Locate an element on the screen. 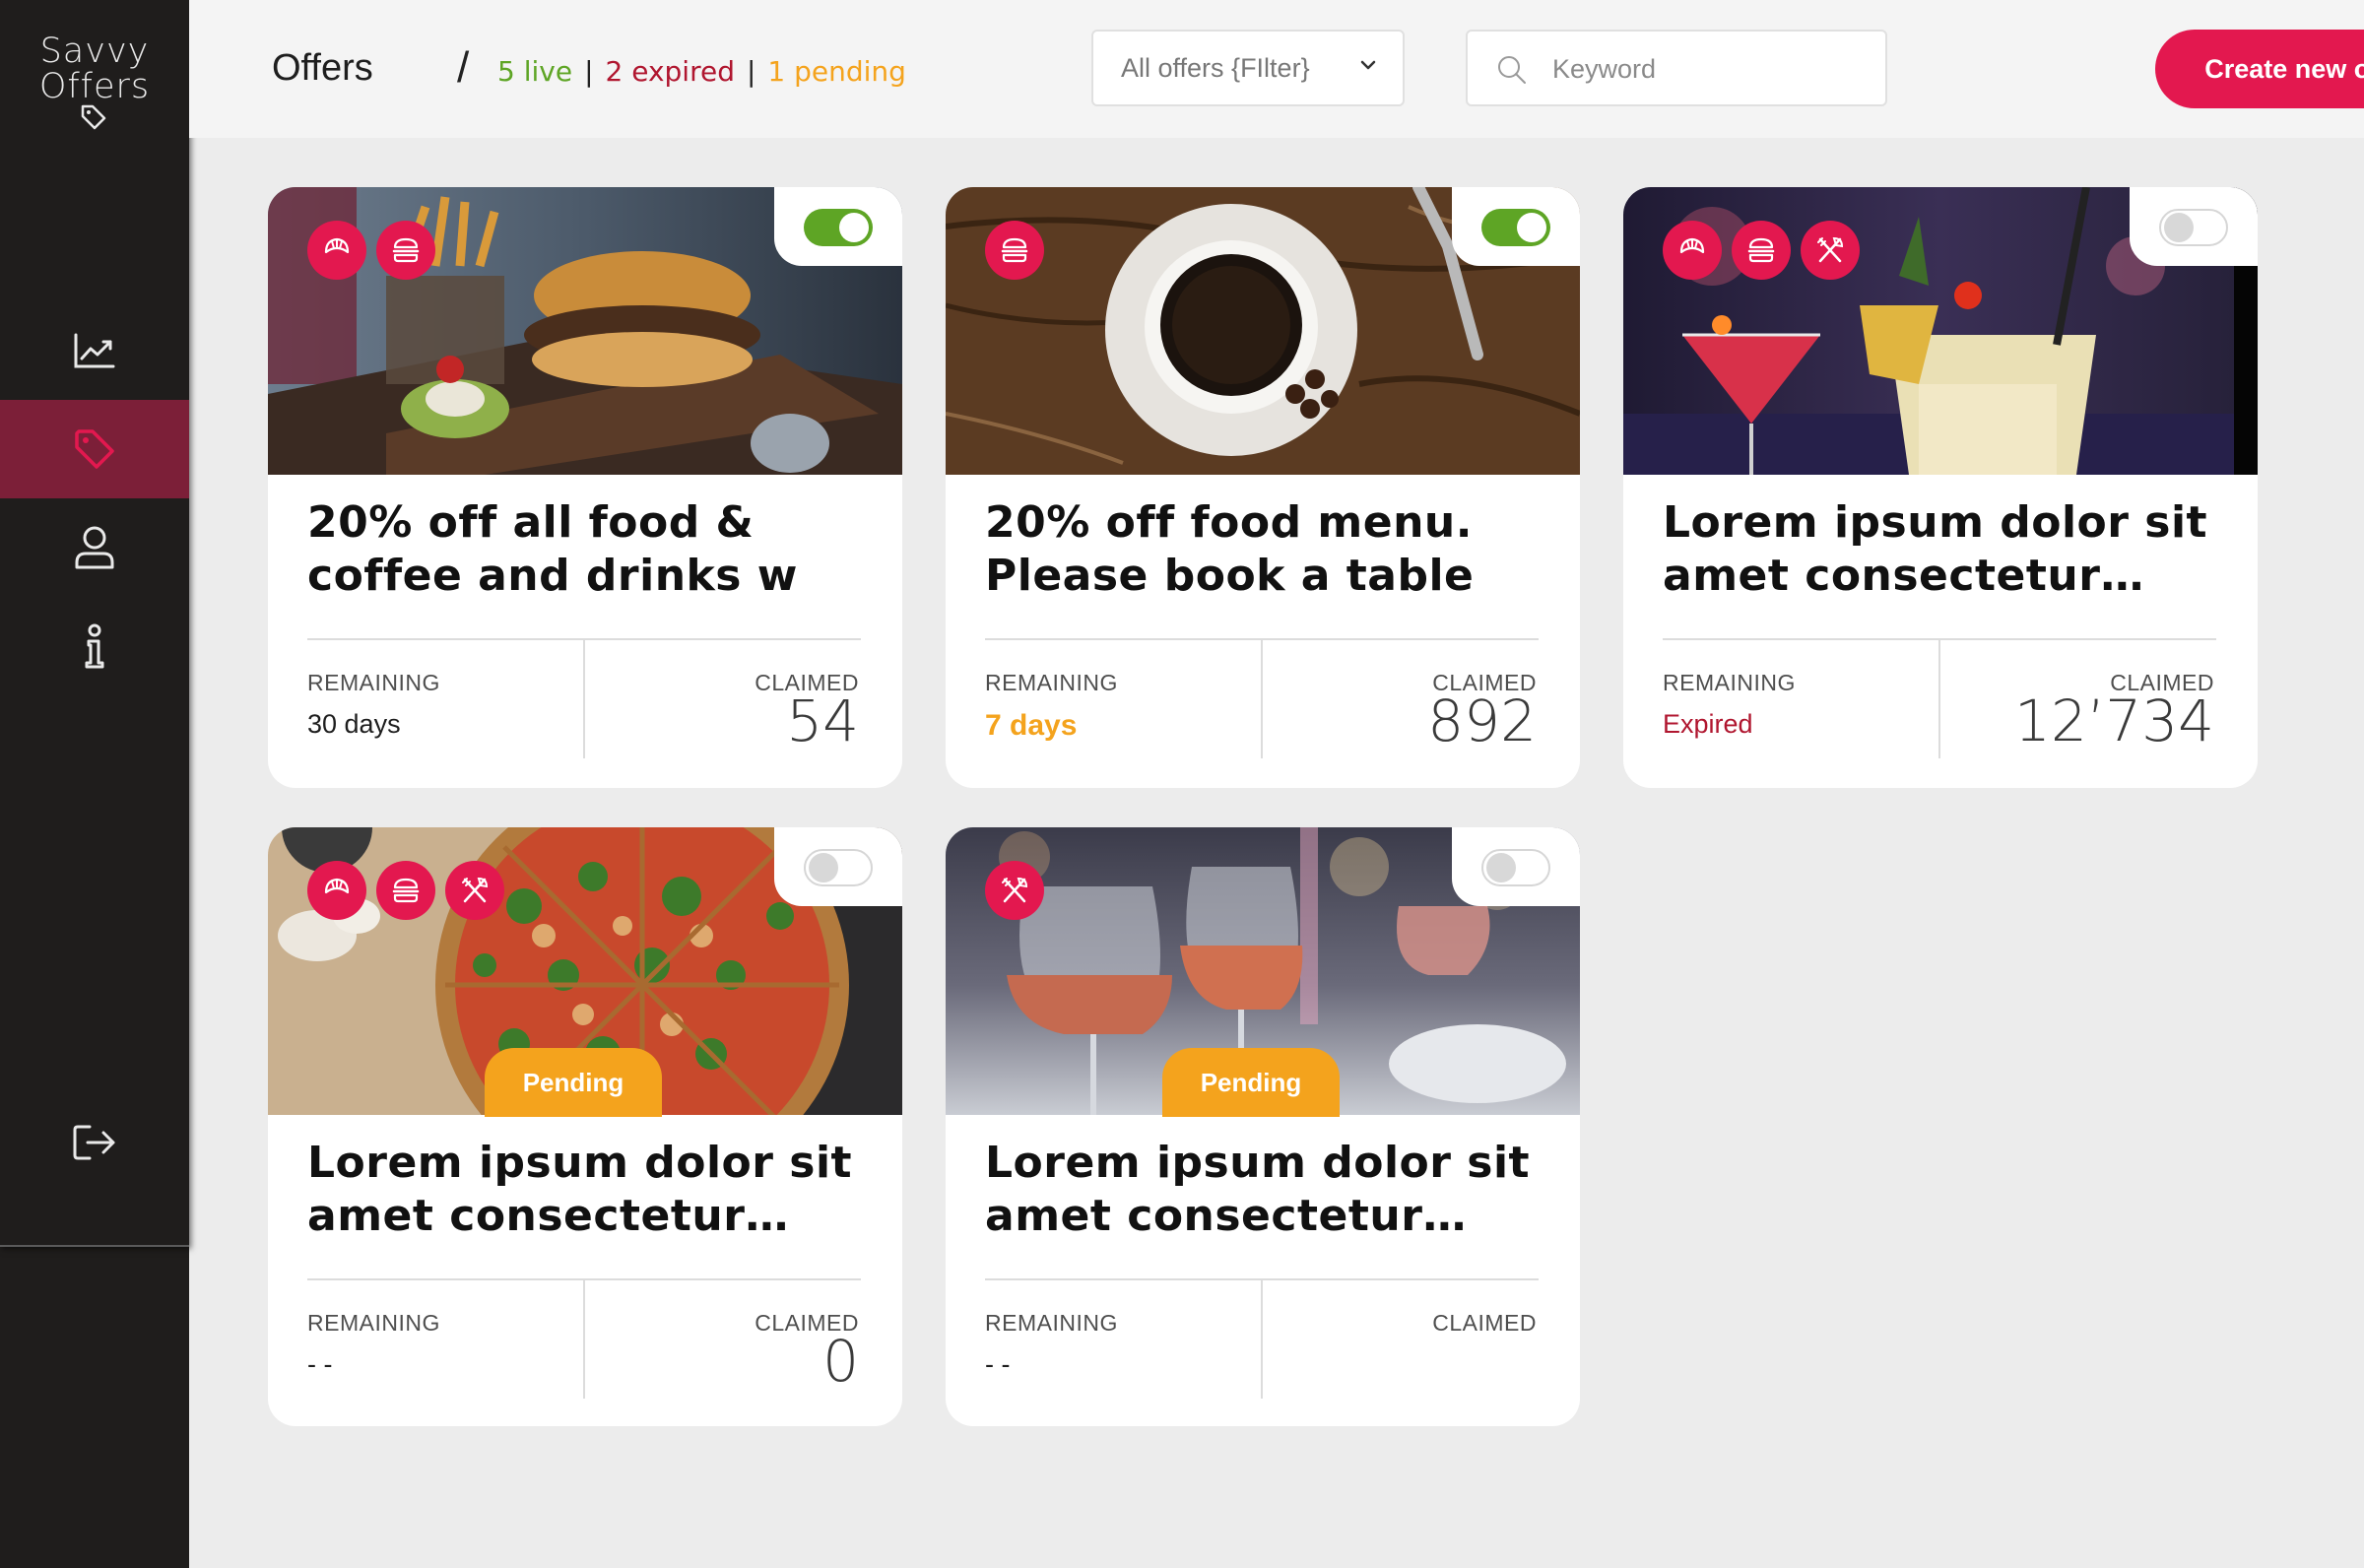  page-title: Offers is located at coordinates (322, 68).